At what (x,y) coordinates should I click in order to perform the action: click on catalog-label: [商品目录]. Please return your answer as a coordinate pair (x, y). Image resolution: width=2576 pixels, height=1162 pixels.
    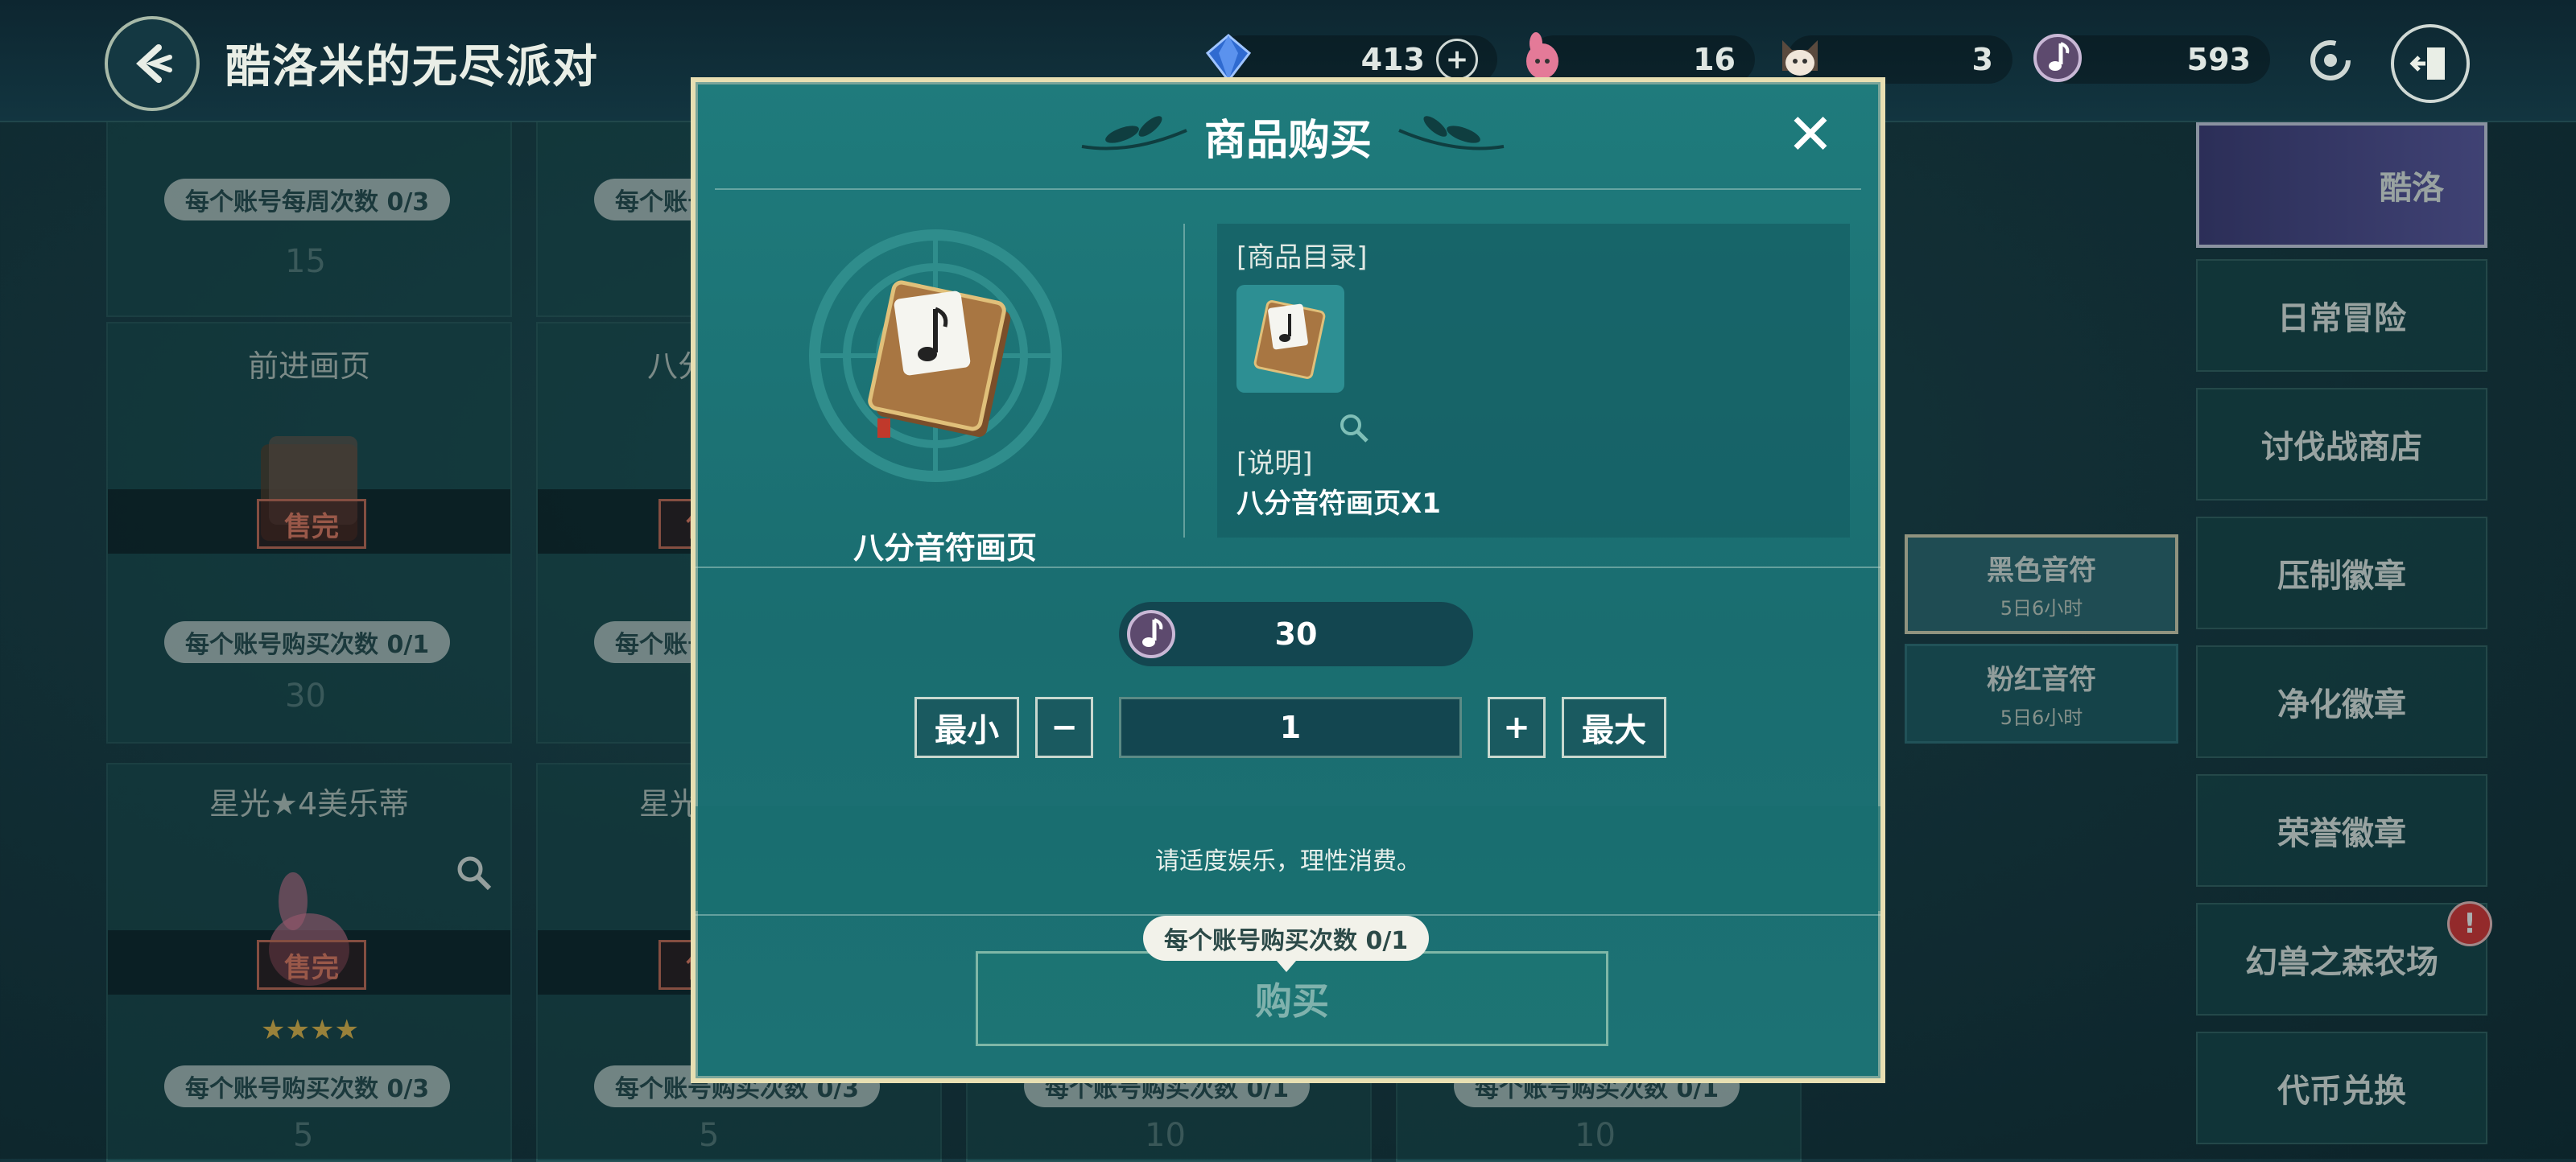
    Looking at the image, I should click on (1302, 257).